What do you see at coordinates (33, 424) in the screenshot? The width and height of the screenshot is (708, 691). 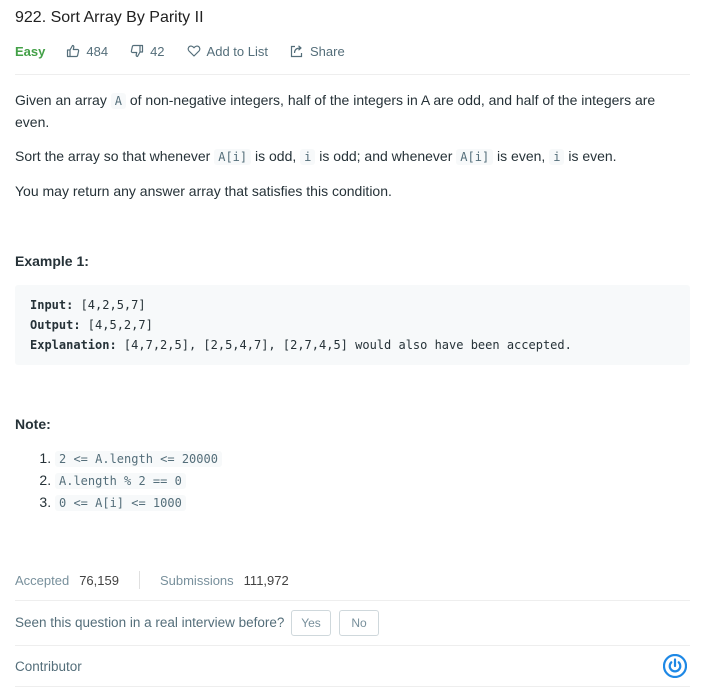 I see `note-heading: Note:` at bounding box center [33, 424].